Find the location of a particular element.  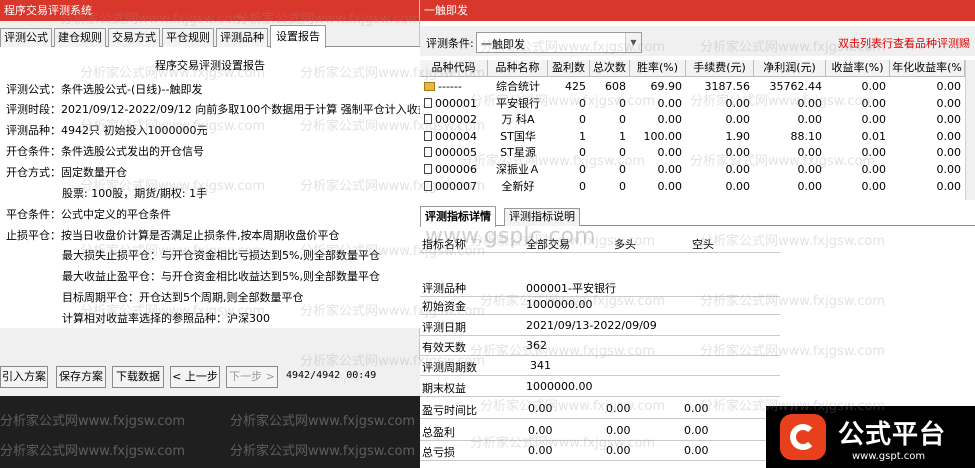

tab-open-rule: 建仓规则 is located at coordinates (80, 37).